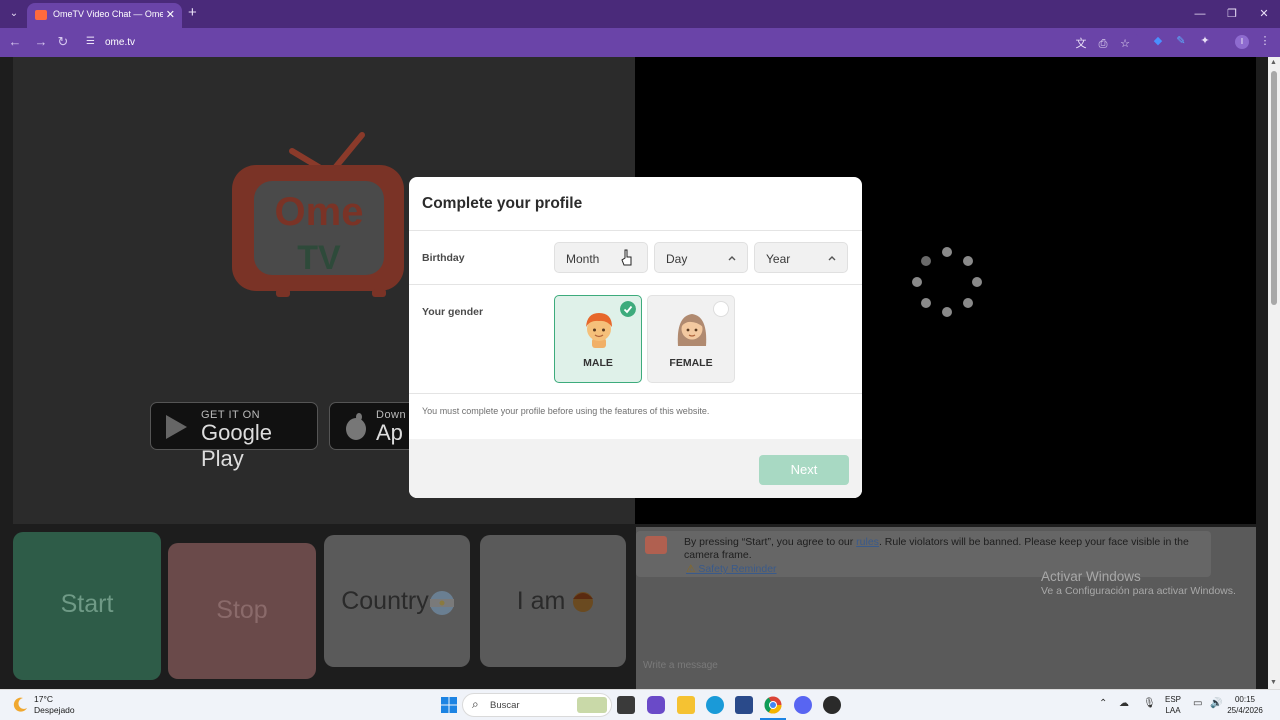  What do you see at coordinates (20, 704) in the screenshot?
I see `moon-weather-icon` at bounding box center [20, 704].